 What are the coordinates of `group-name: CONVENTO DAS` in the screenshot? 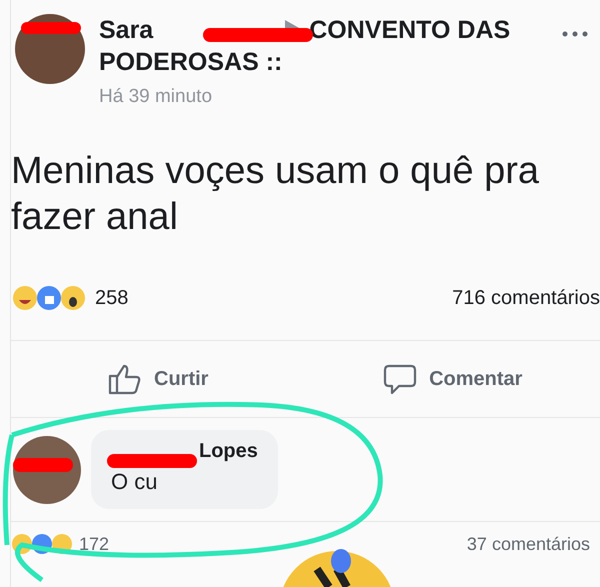 It's located at (409, 30).